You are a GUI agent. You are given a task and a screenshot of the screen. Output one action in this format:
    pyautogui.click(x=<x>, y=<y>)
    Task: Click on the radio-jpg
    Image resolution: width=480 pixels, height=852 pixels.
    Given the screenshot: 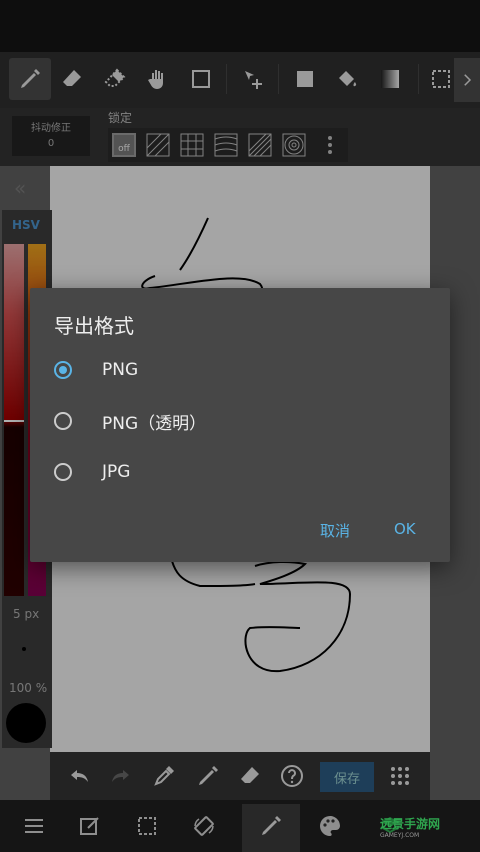 What is the action you would take?
    pyautogui.click(x=63, y=472)
    